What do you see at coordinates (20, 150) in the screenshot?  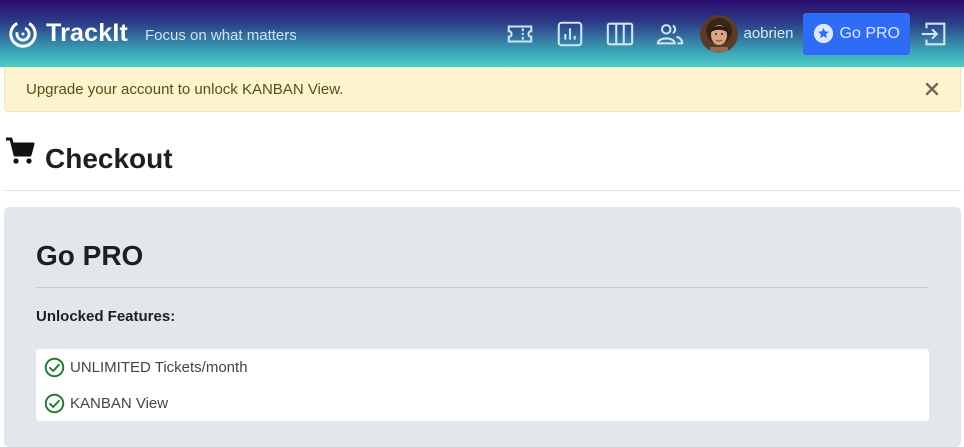 I see `shopping-cart-icon` at bounding box center [20, 150].